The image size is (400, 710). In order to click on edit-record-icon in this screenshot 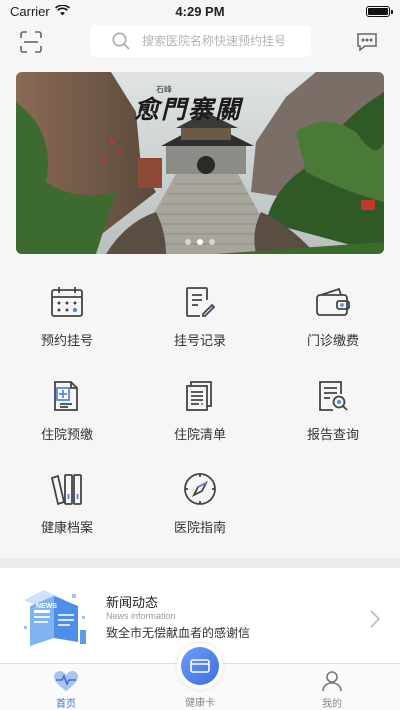, I will do `click(200, 302)`.